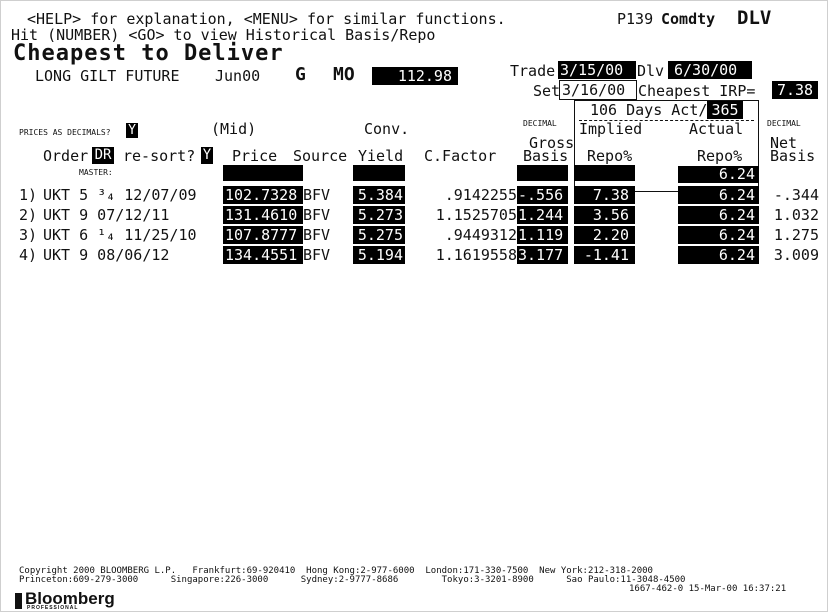  Describe the element at coordinates (793, 156) in the screenshot. I see `net-basis-header: Basis` at that location.